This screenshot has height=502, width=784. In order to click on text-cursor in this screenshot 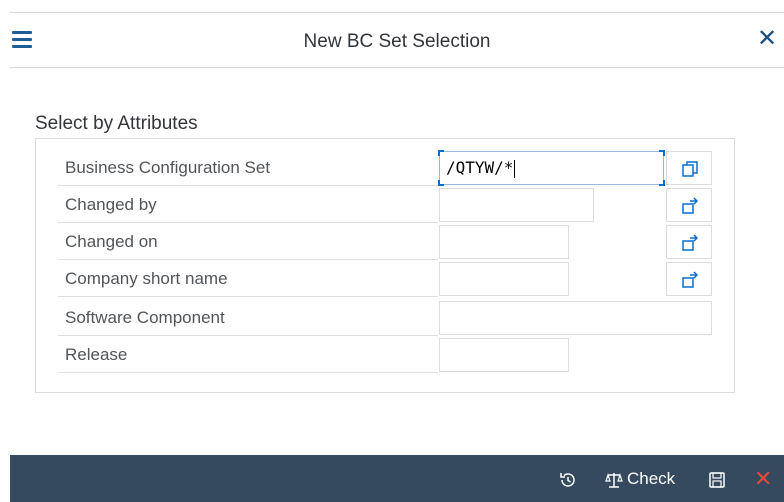, I will do `click(515, 168)`.